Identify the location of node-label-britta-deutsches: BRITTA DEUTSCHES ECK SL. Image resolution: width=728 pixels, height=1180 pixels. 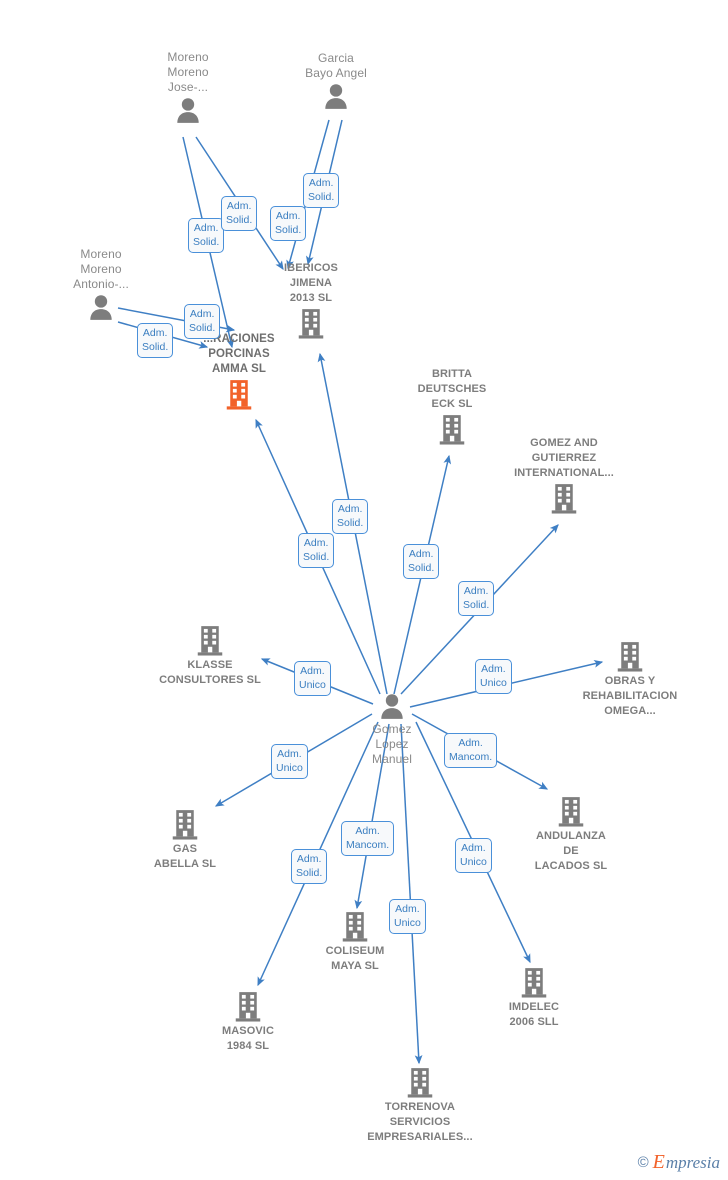
(452, 389).